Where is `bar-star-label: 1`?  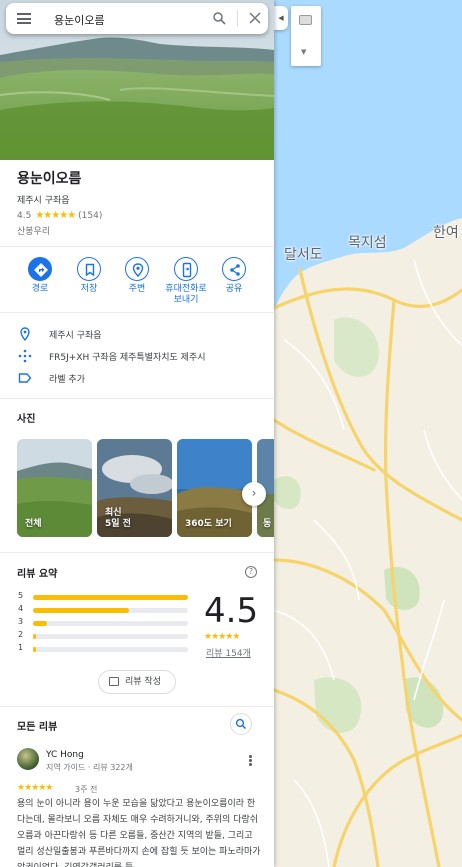
bar-star-label: 1 is located at coordinates (21, 647).